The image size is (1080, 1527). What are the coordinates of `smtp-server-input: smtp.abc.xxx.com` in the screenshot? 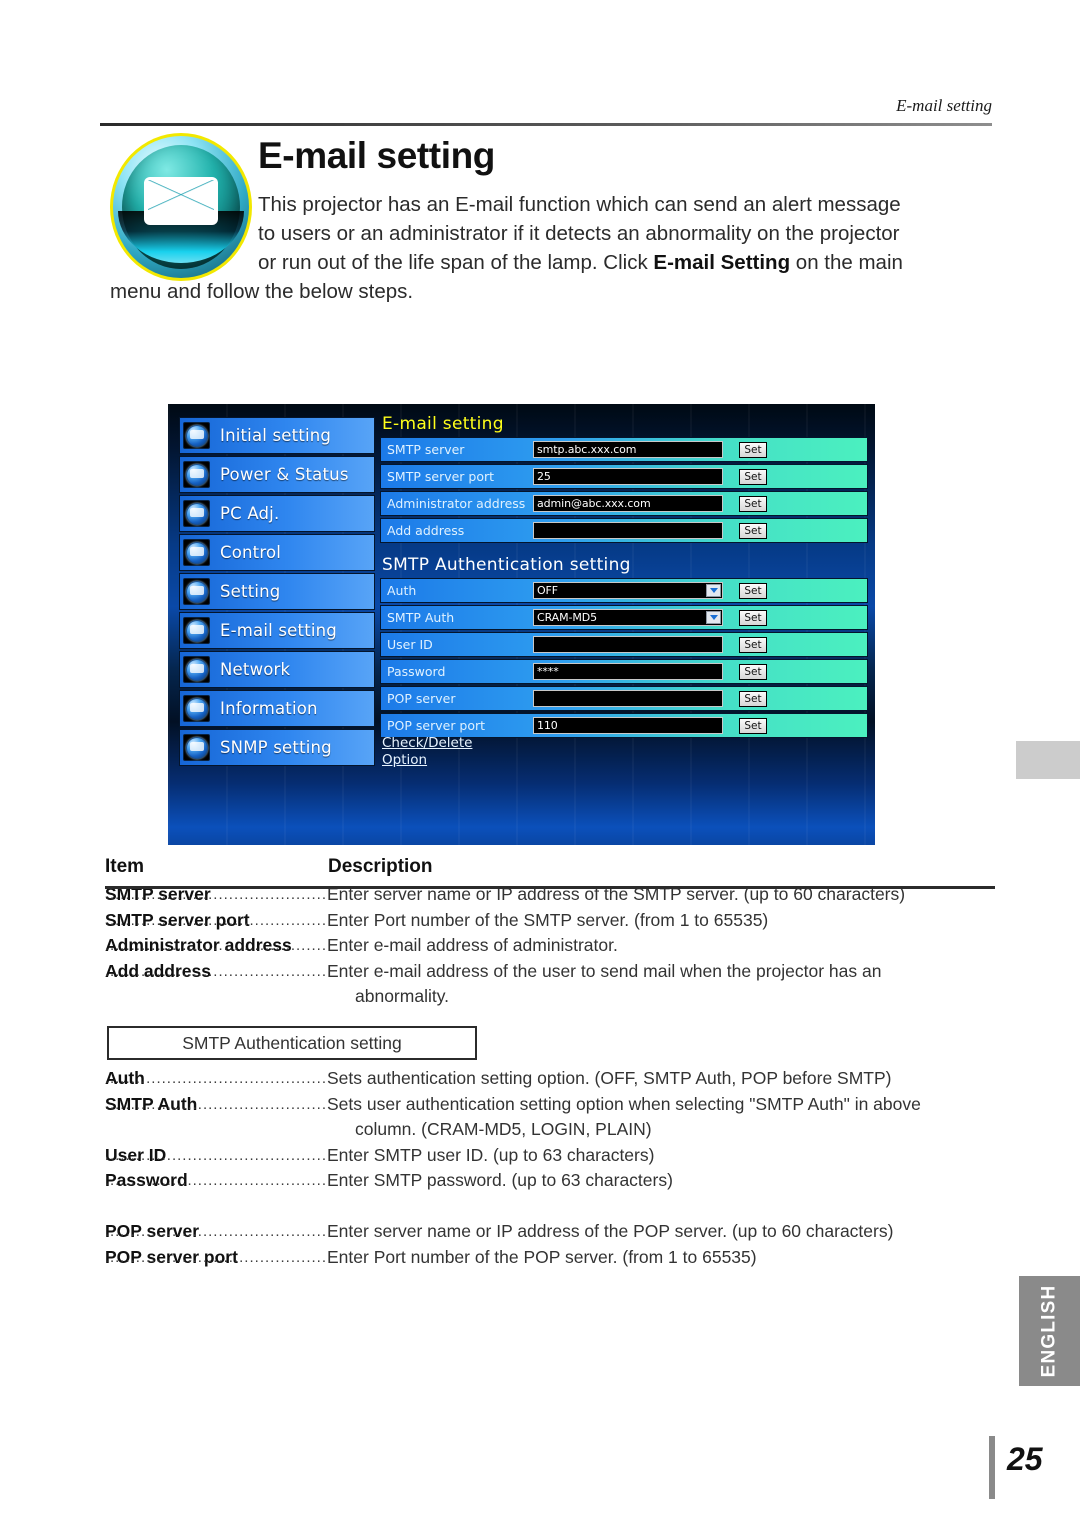 It's located at (628, 449).